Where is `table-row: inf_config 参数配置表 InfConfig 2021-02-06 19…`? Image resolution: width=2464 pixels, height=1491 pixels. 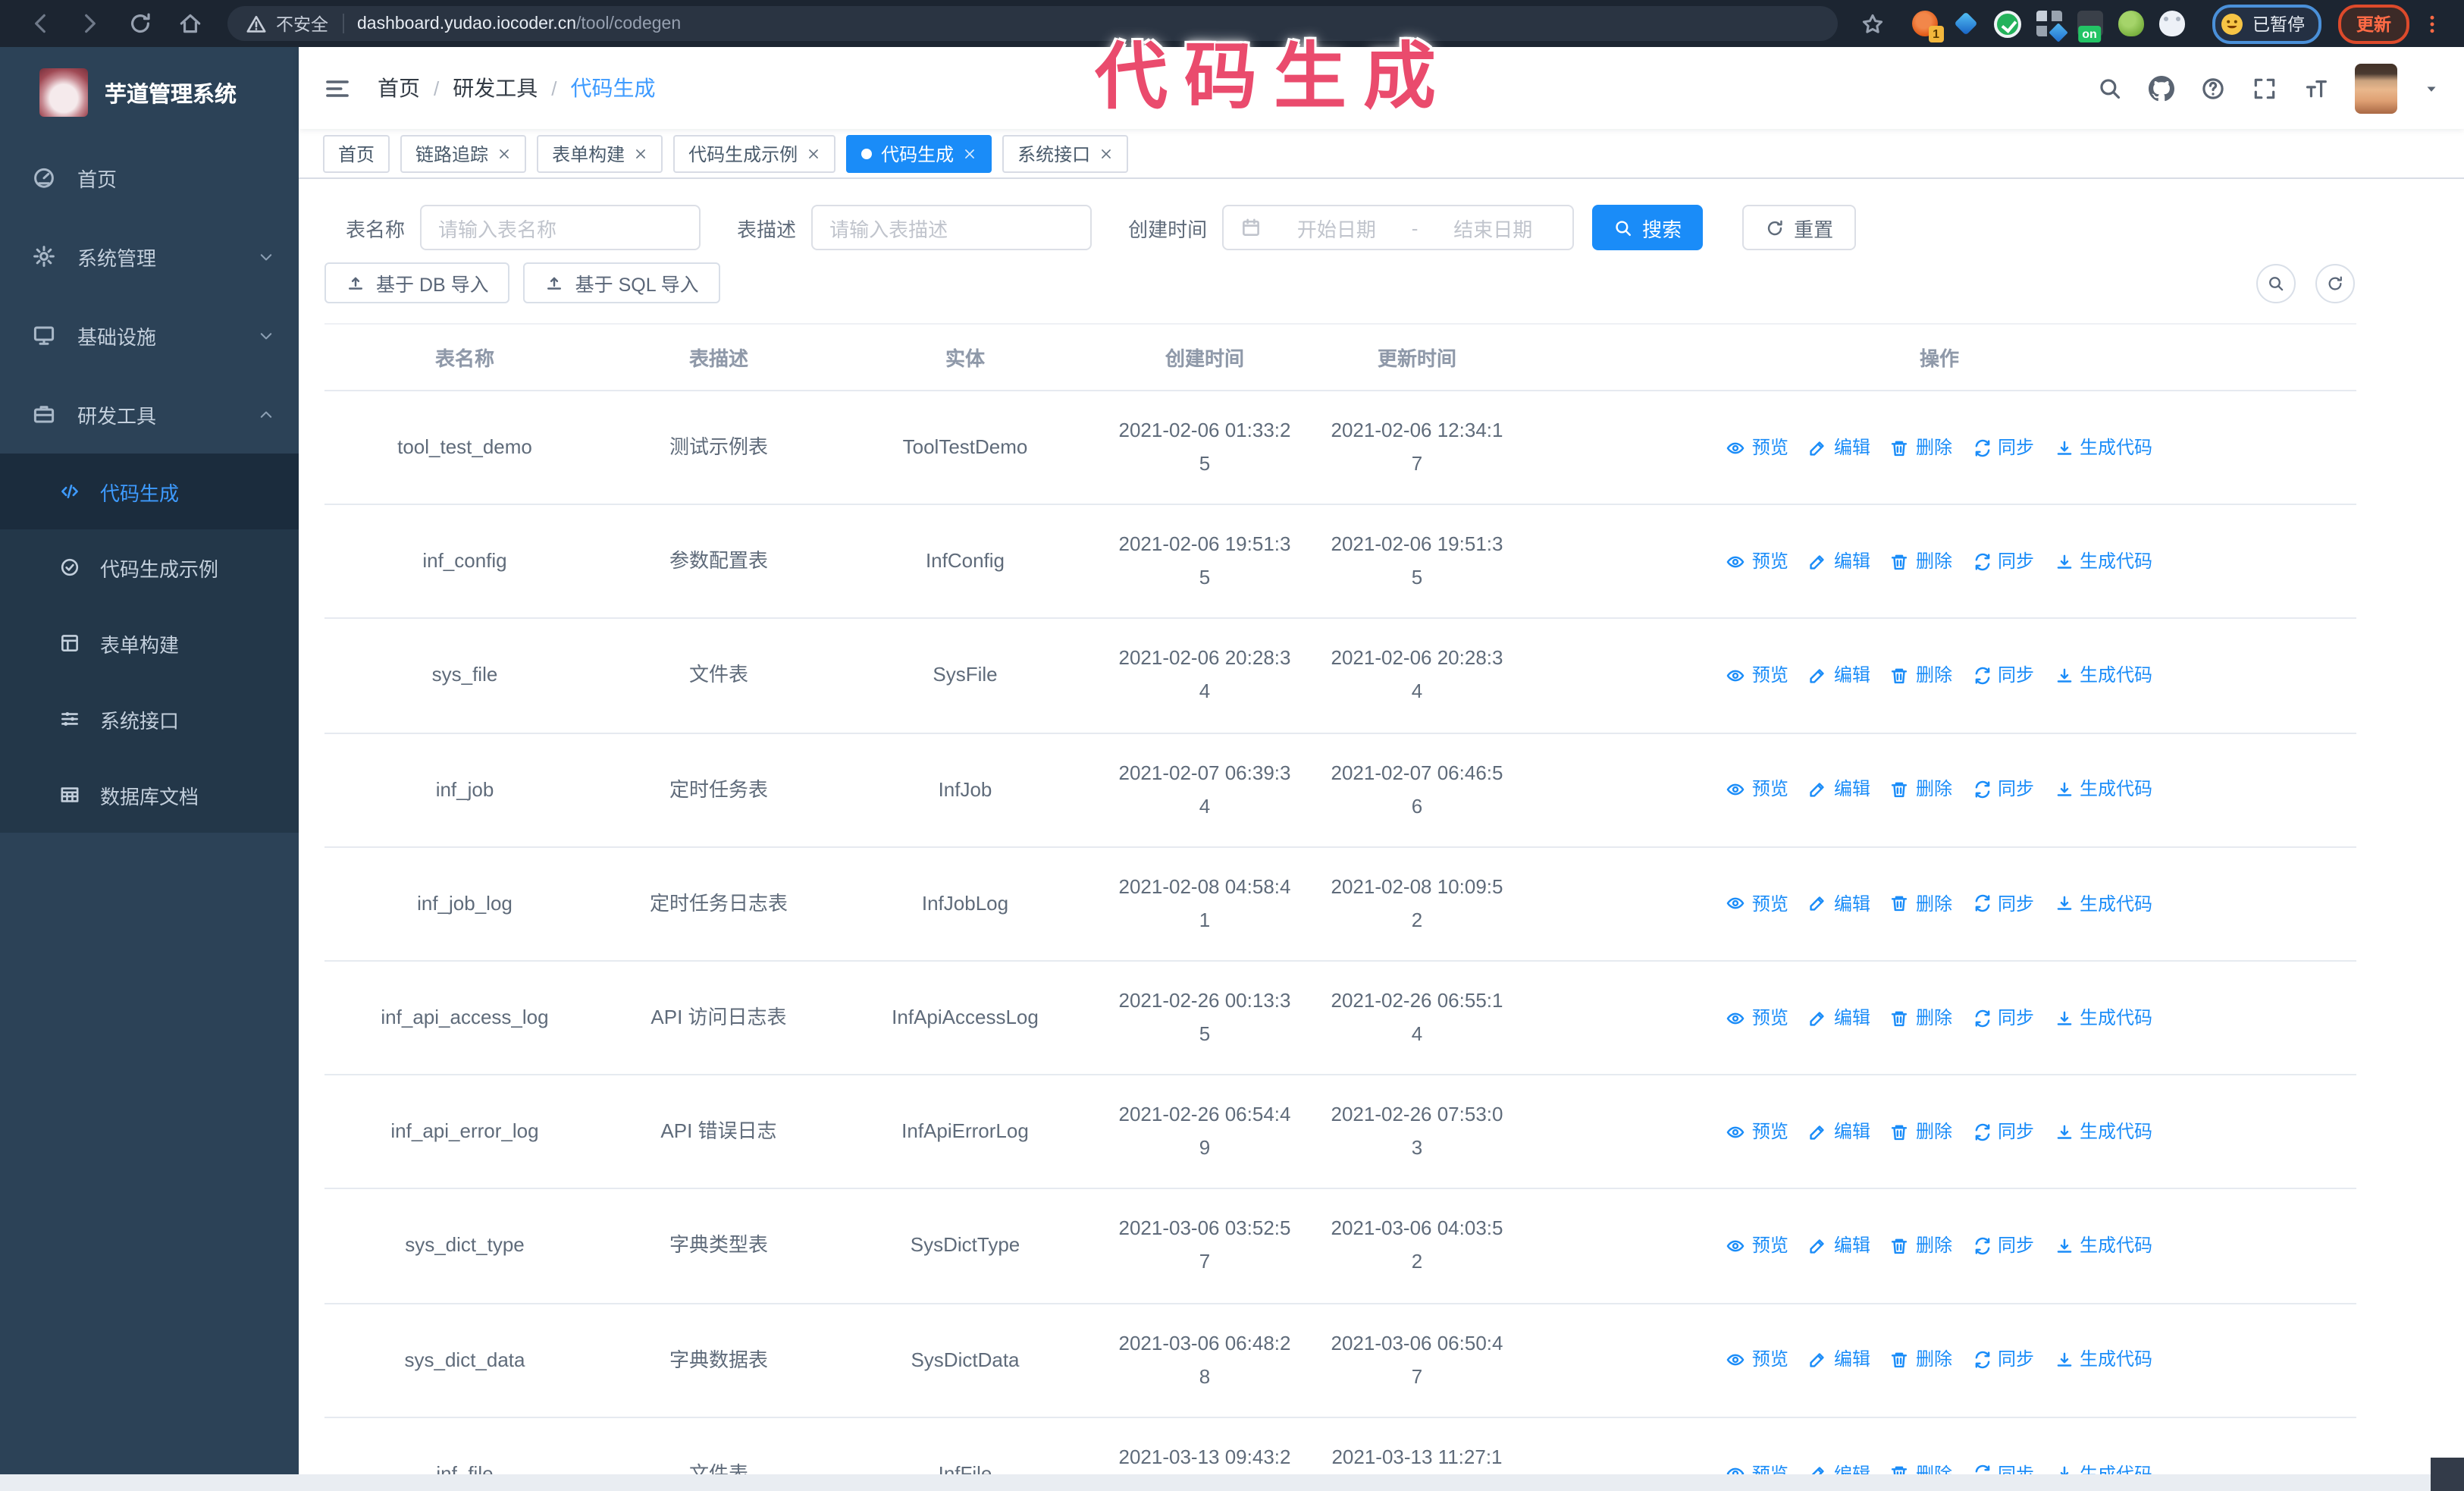 table-row: inf_config 参数配置表 InfConfig 2021-02-06 19… is located at coordinates (1340, 562).